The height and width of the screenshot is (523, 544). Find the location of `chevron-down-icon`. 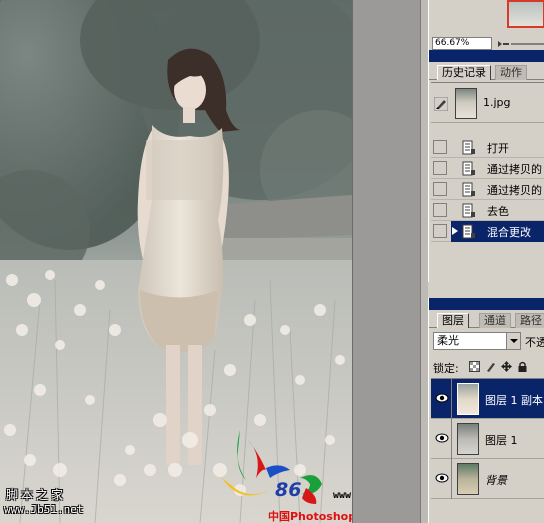

chevron-down-icon is located at coordinates (513, 341).